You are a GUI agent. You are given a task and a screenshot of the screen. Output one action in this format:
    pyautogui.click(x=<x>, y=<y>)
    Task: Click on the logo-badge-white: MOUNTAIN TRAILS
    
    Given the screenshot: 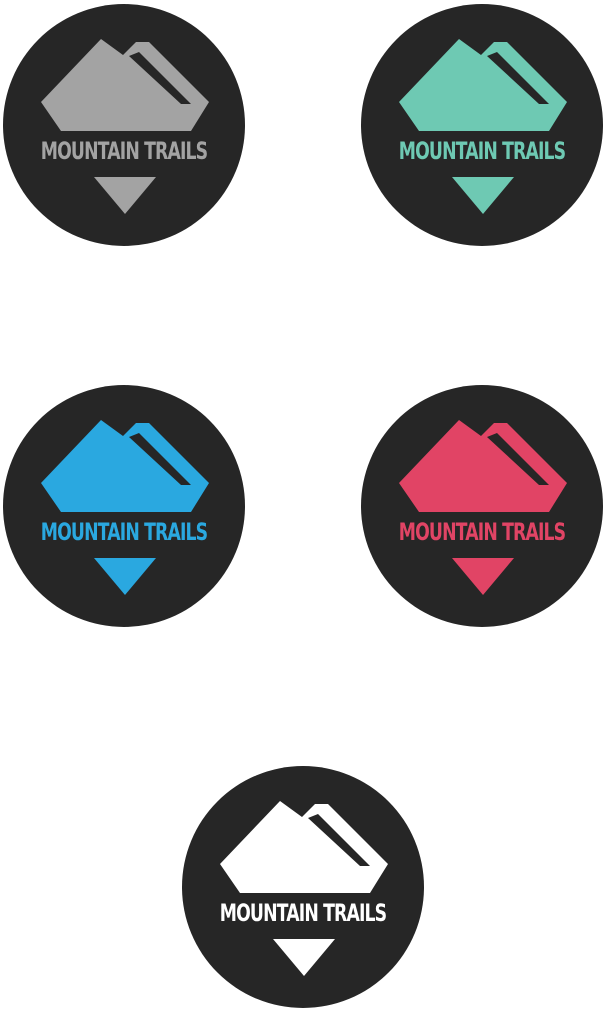 What is the action you would take?
    pyautogui.click(x=303, y=887)
    